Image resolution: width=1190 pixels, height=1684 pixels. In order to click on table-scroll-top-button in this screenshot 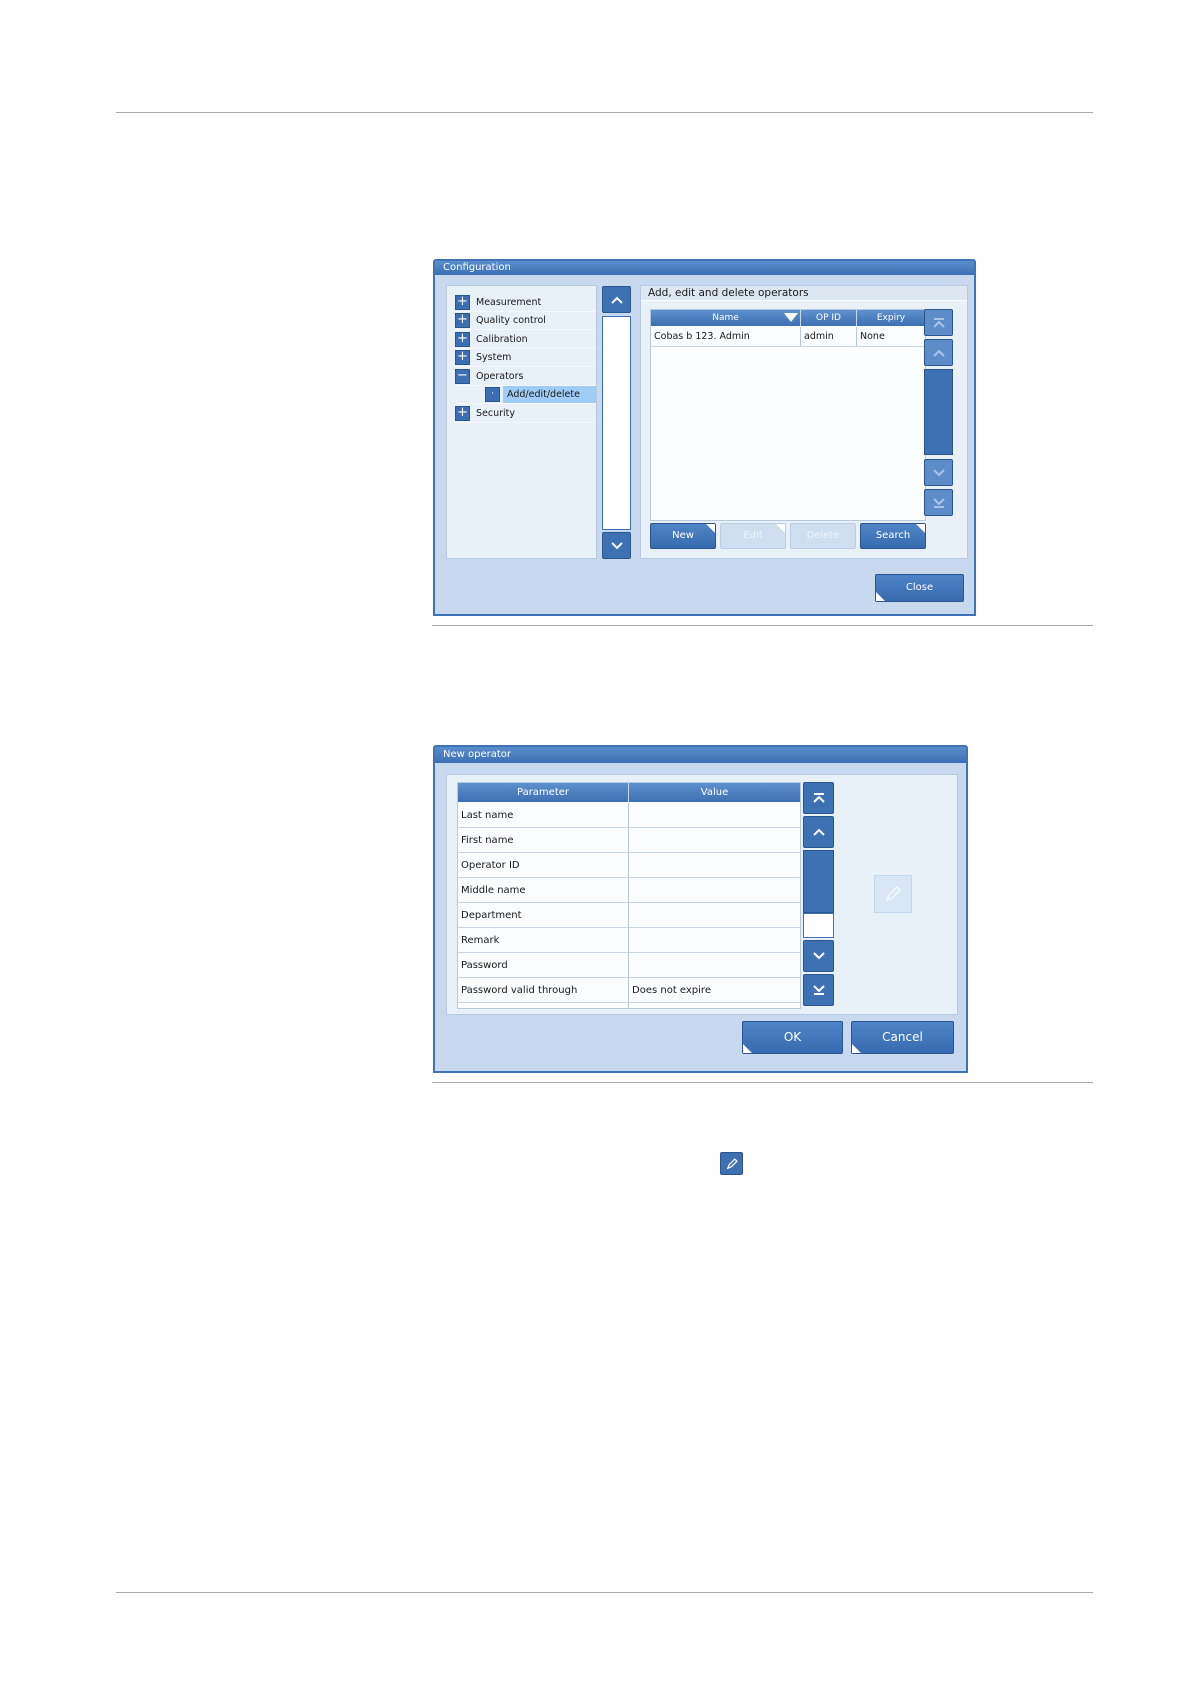, I will do `click(938, 322)`.